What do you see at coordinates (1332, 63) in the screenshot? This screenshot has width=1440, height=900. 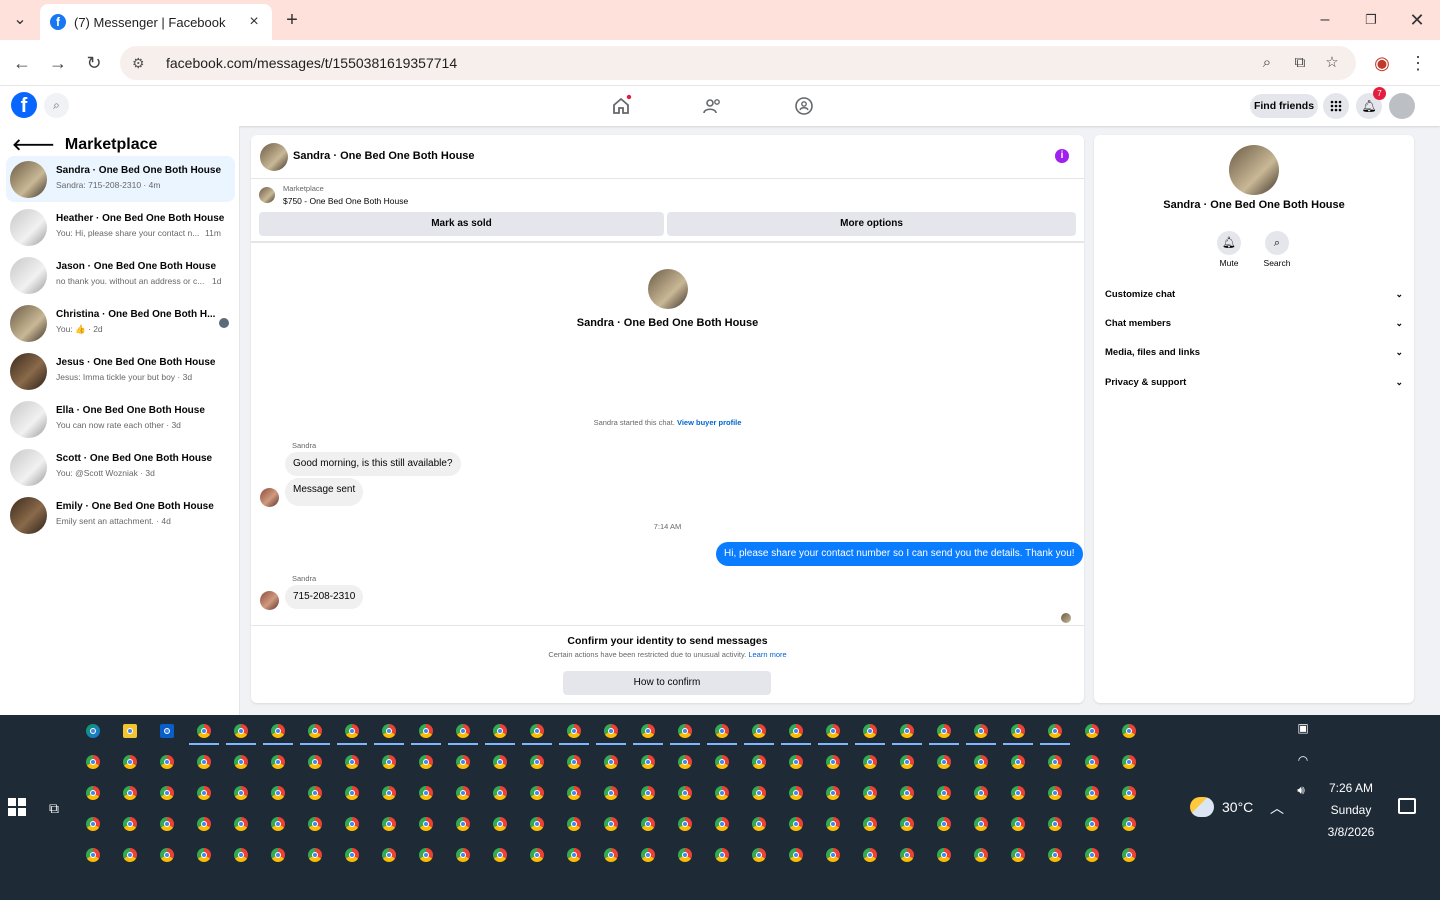 I see `bookmark-star-icon: ☆` at bounding box center [1332, 63].